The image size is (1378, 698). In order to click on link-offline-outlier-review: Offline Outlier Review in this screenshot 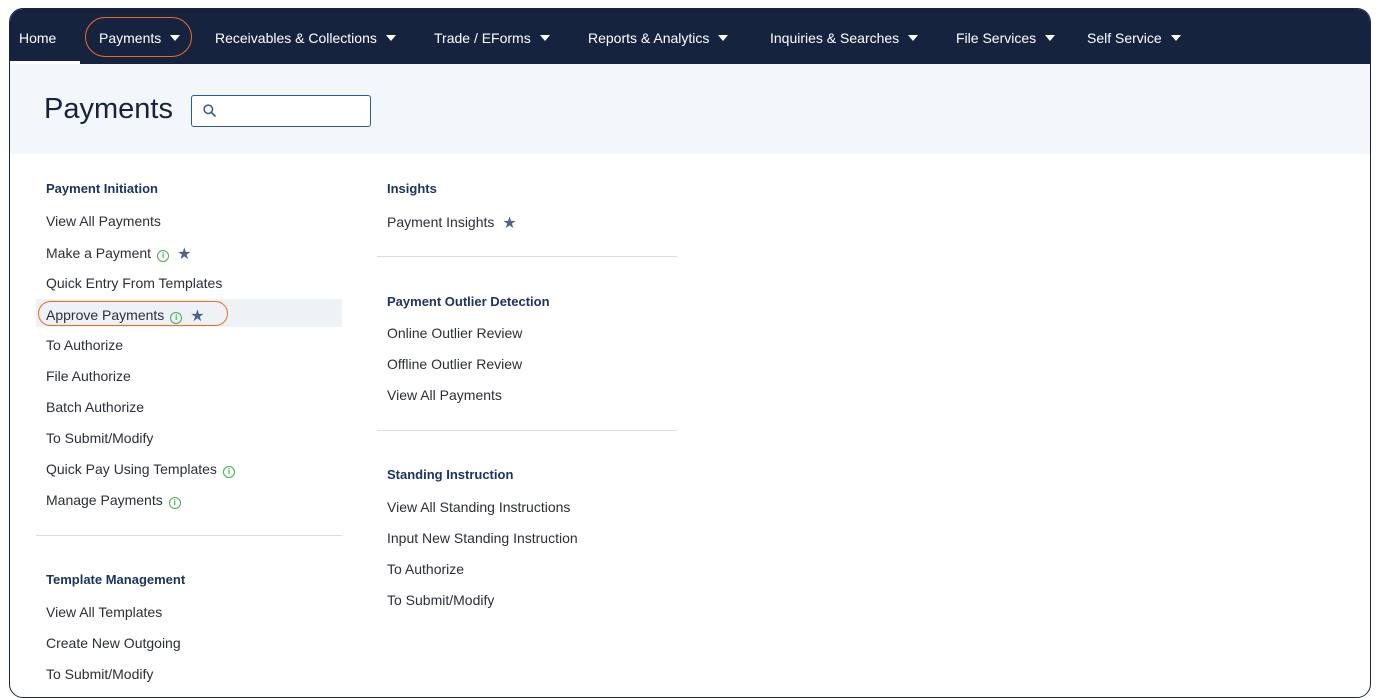, I will do `click(454, 364)`.